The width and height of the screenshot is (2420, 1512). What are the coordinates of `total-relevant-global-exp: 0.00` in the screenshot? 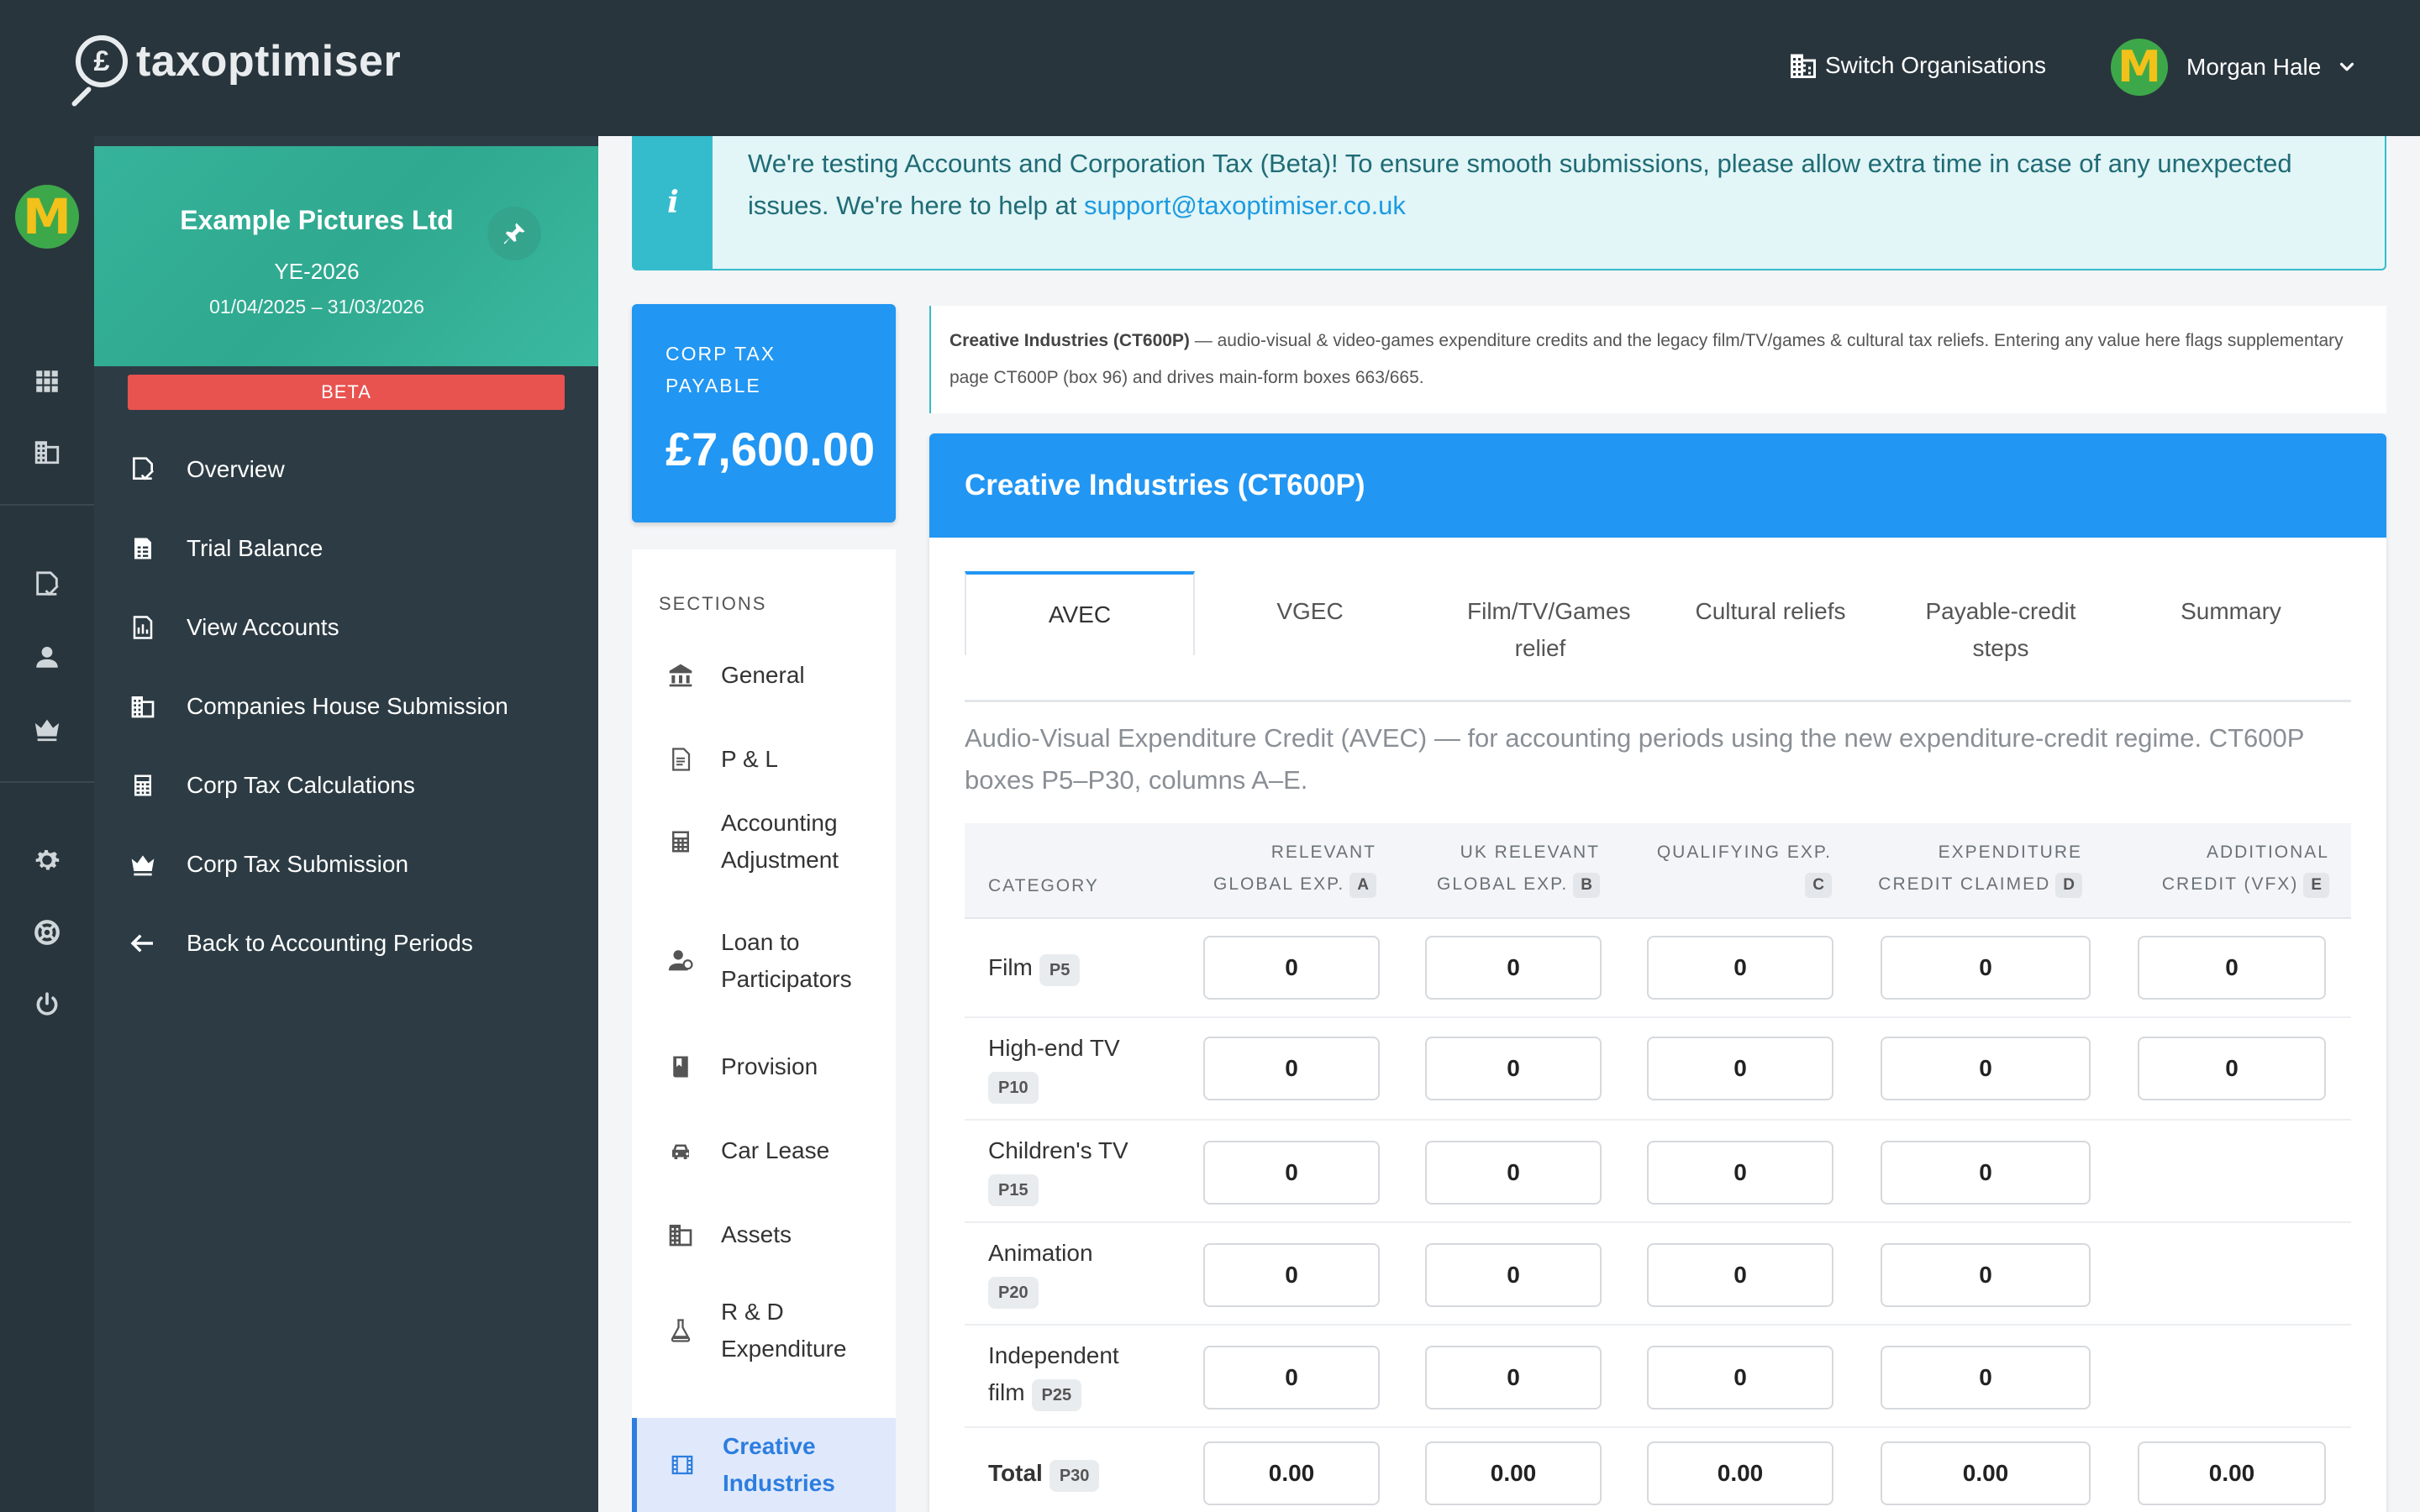 It's located at (1291, 1473).